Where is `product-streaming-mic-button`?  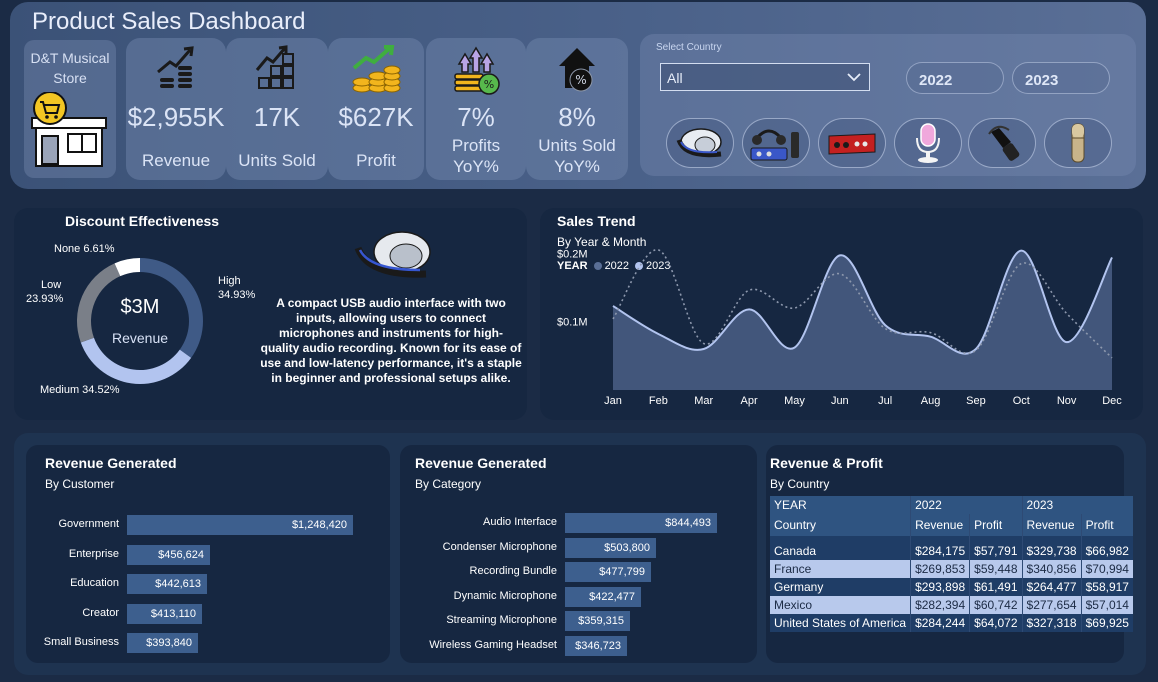
product-streaming-mic-button is located at coordinates (928, 143).